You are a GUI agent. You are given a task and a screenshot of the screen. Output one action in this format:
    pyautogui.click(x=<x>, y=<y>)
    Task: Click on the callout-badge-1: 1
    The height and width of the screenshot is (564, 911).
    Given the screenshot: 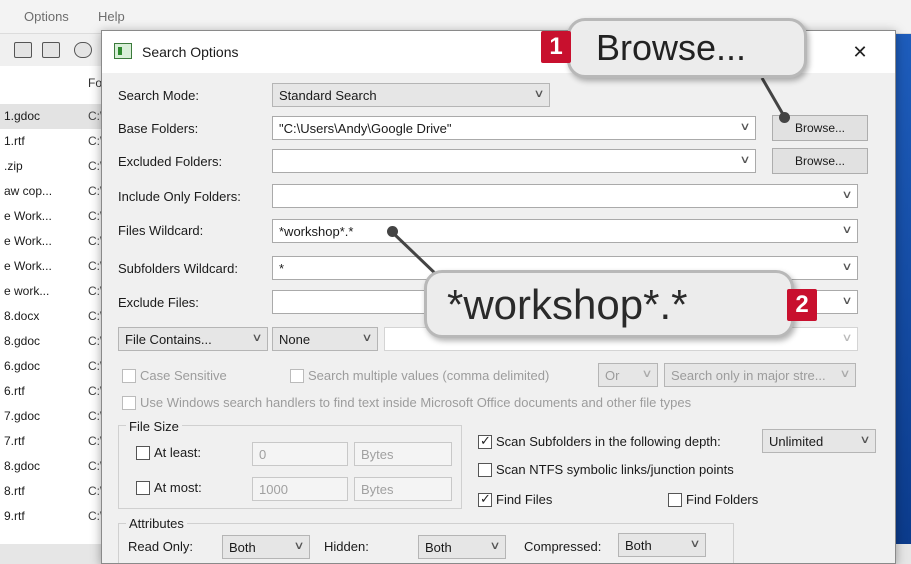 What is the action you would take?
    pyautogui.click(x=556, y=47)
    